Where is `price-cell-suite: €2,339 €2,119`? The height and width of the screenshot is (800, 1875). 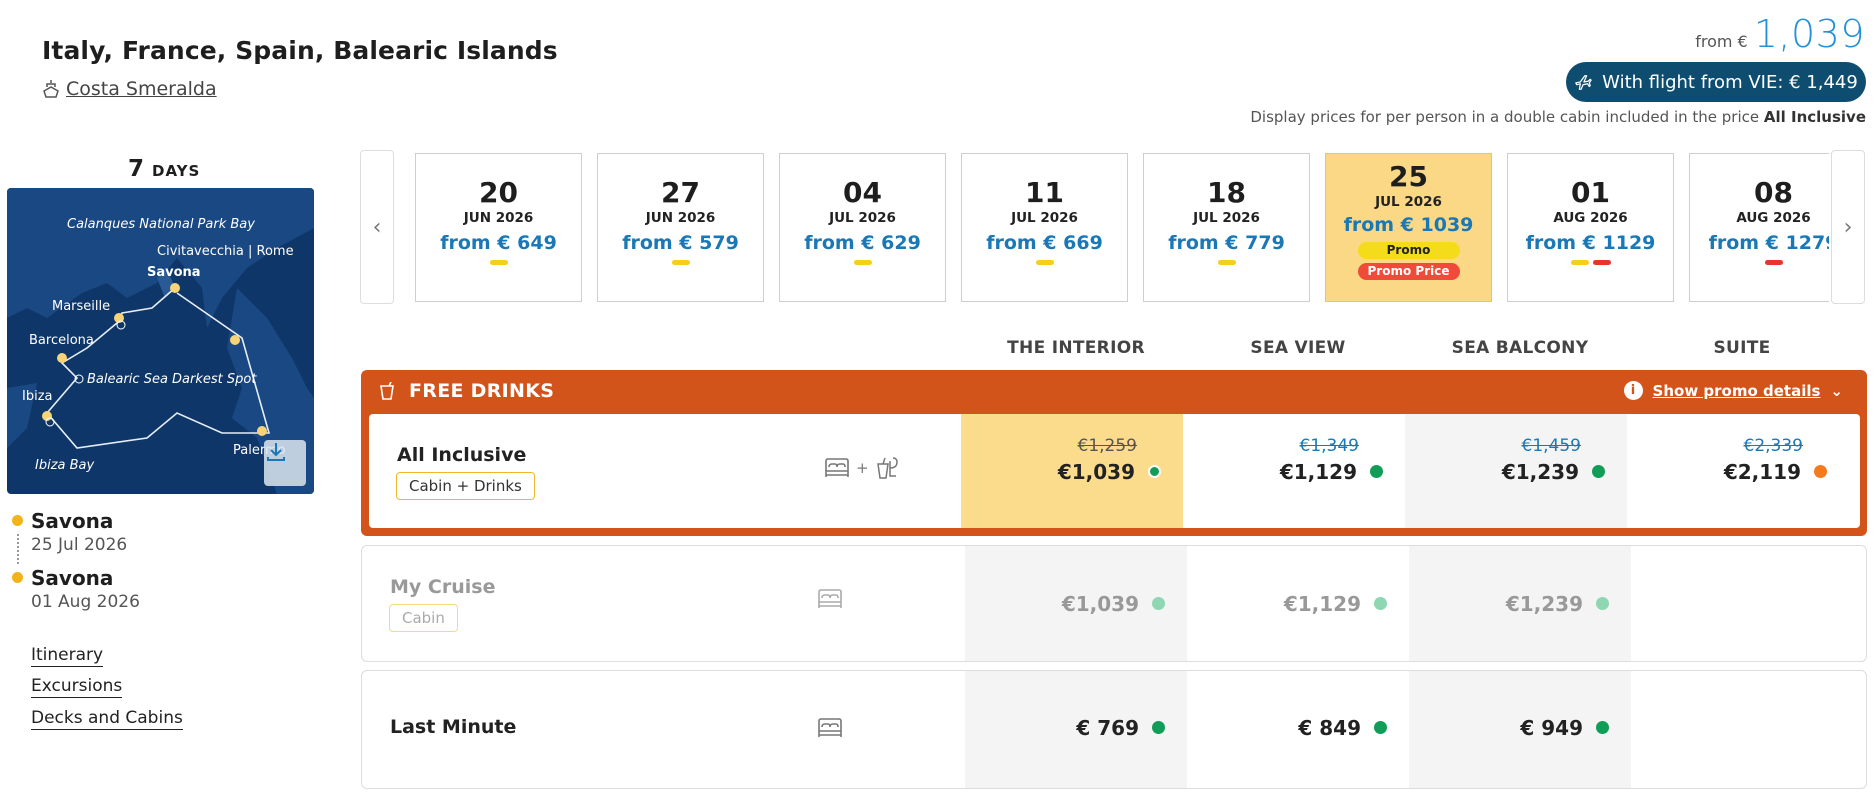
price-cell-suite: €2,339 €2,119 is located at coordinates (1743, 471).